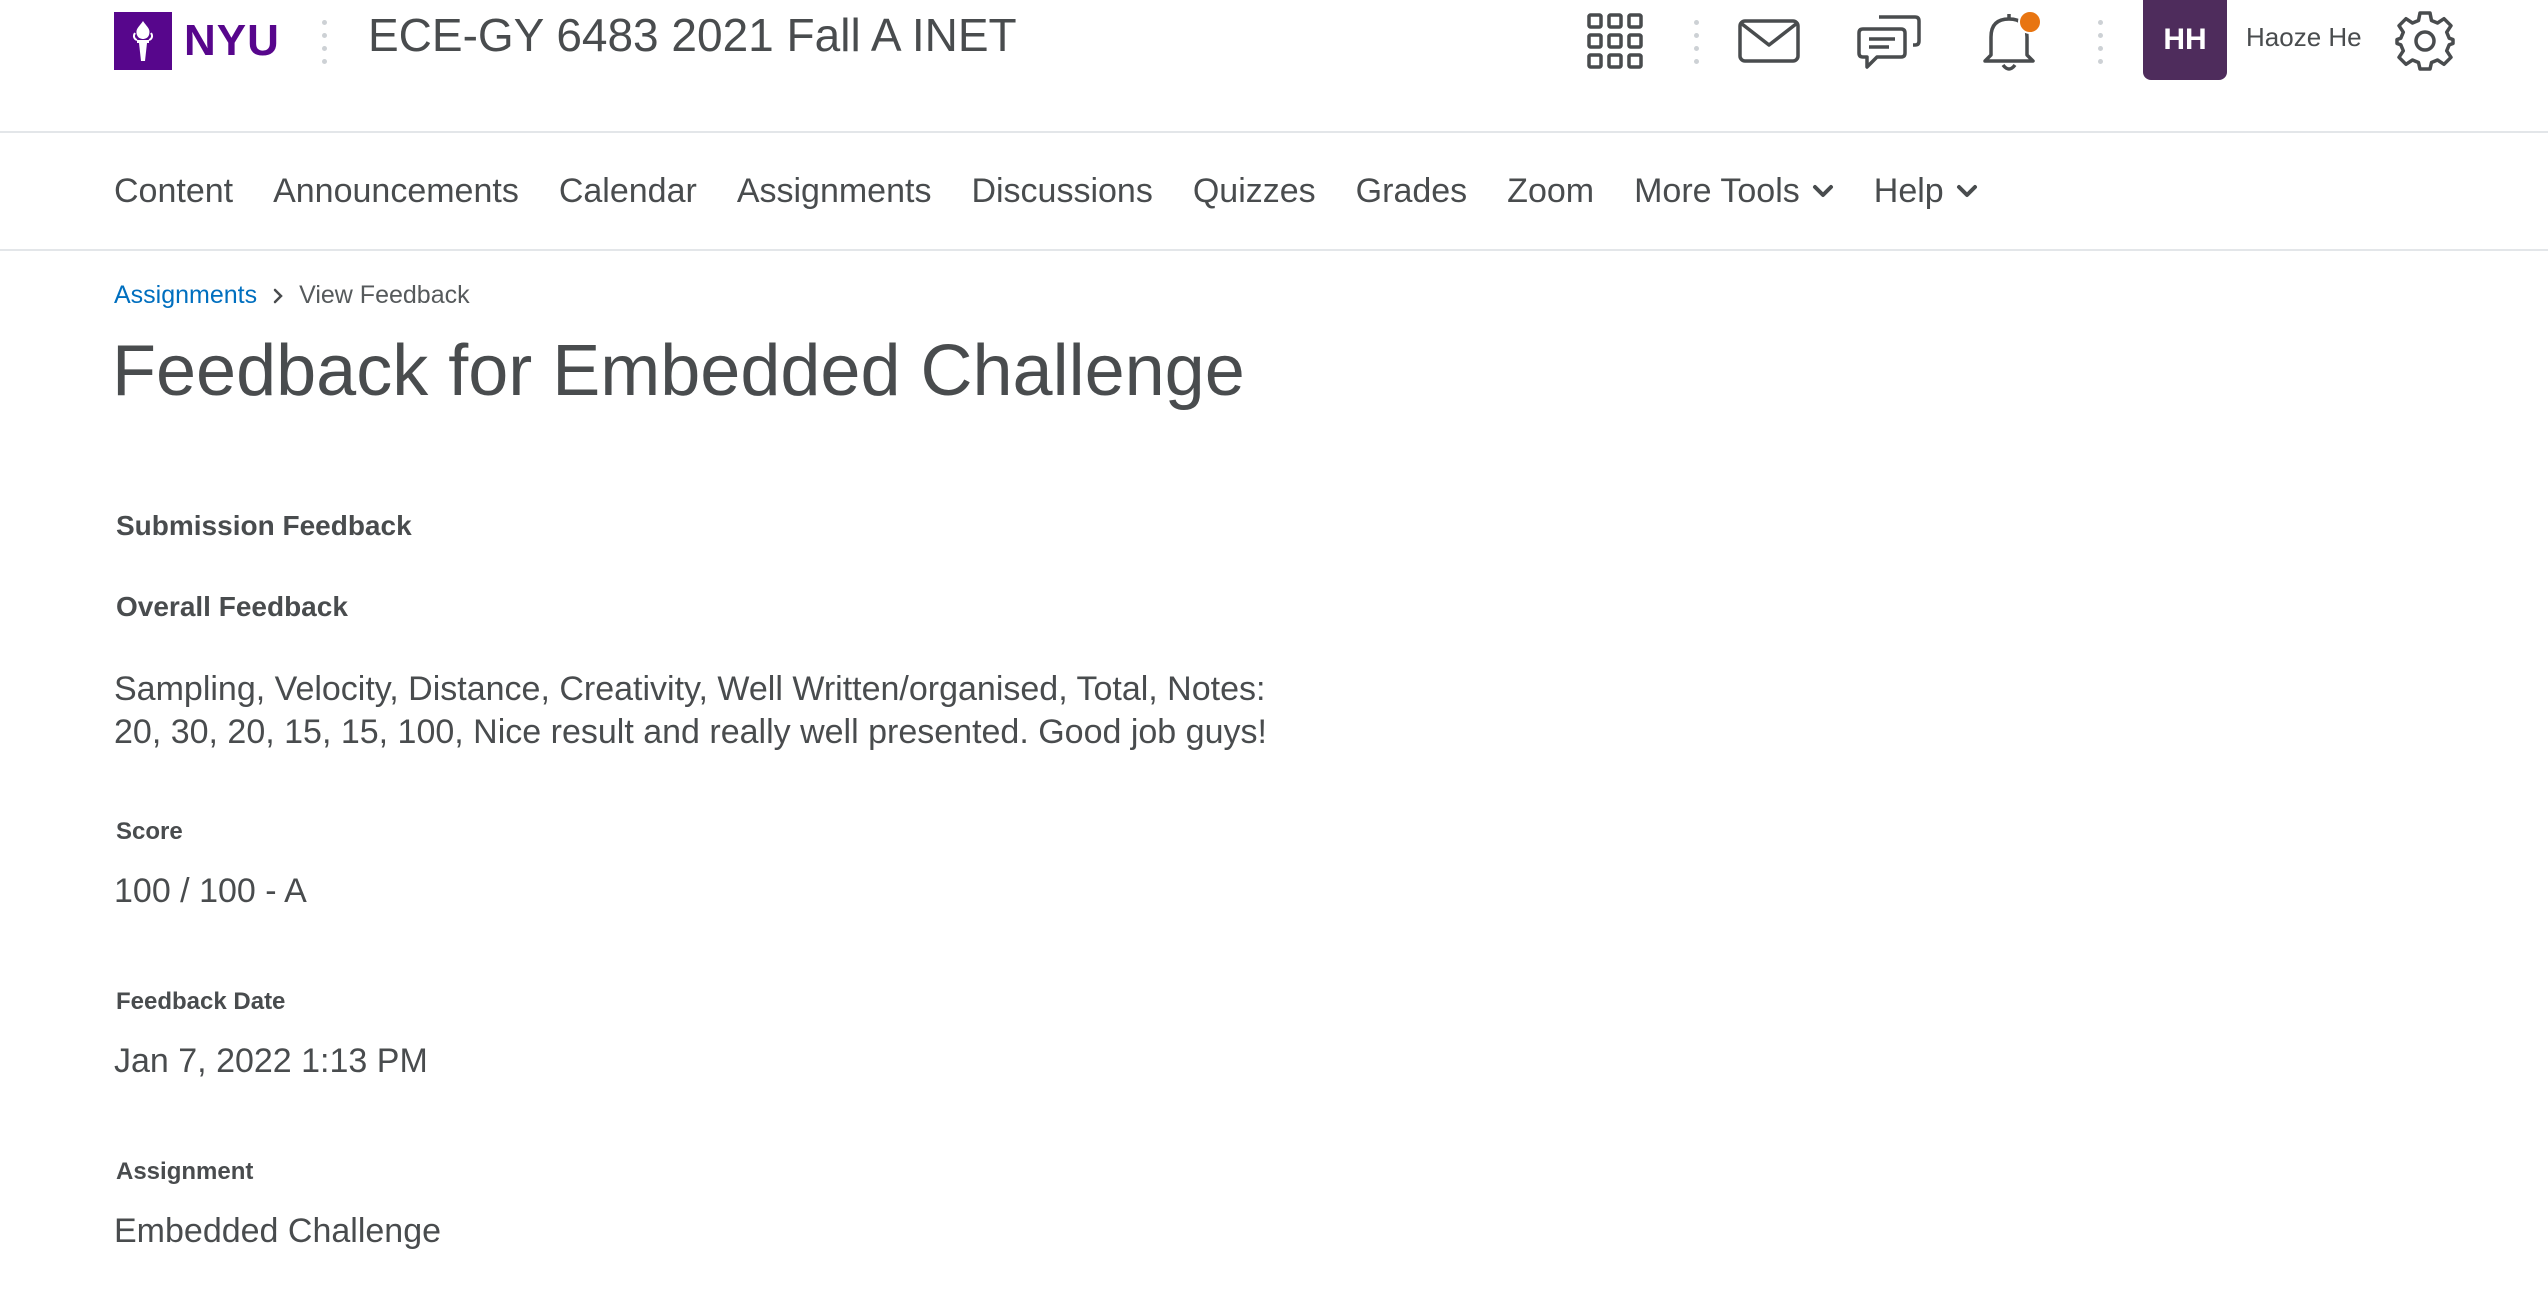  Describe the element at coordinates (1769, 41) in the screenshot. I see `mail-icon` at that location.